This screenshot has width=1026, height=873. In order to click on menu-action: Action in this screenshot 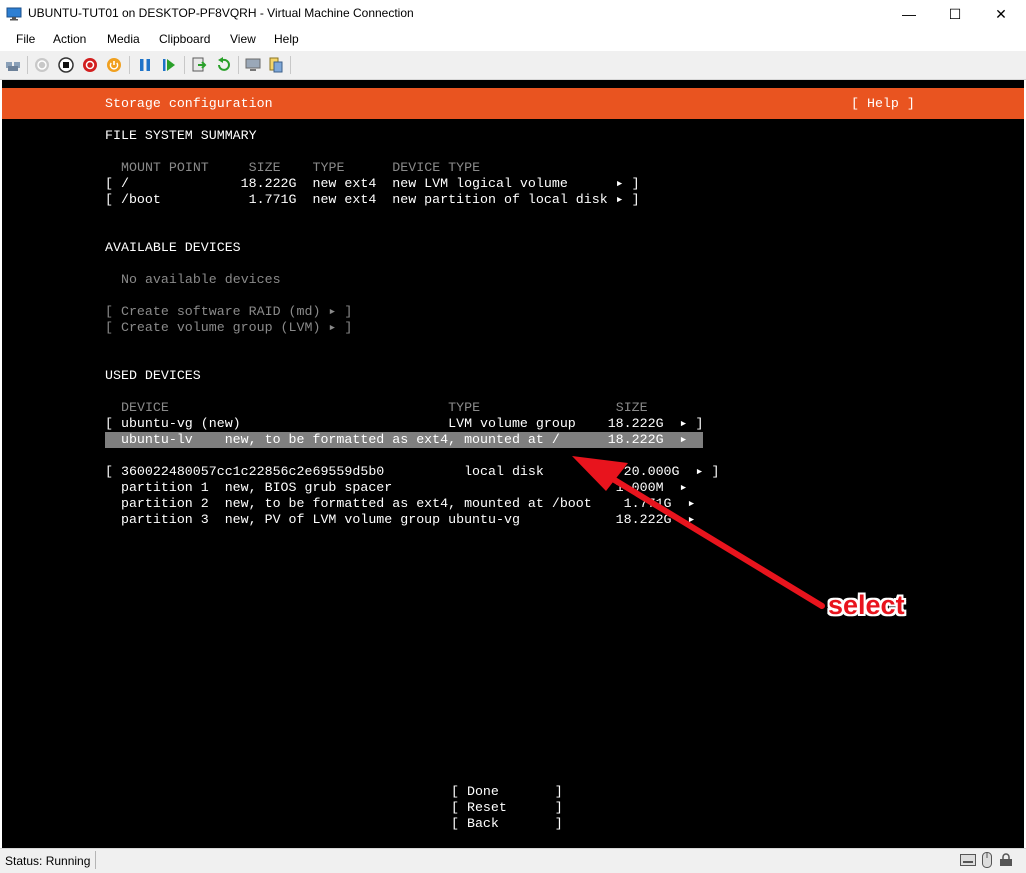, I will do `click(69, 39)`.